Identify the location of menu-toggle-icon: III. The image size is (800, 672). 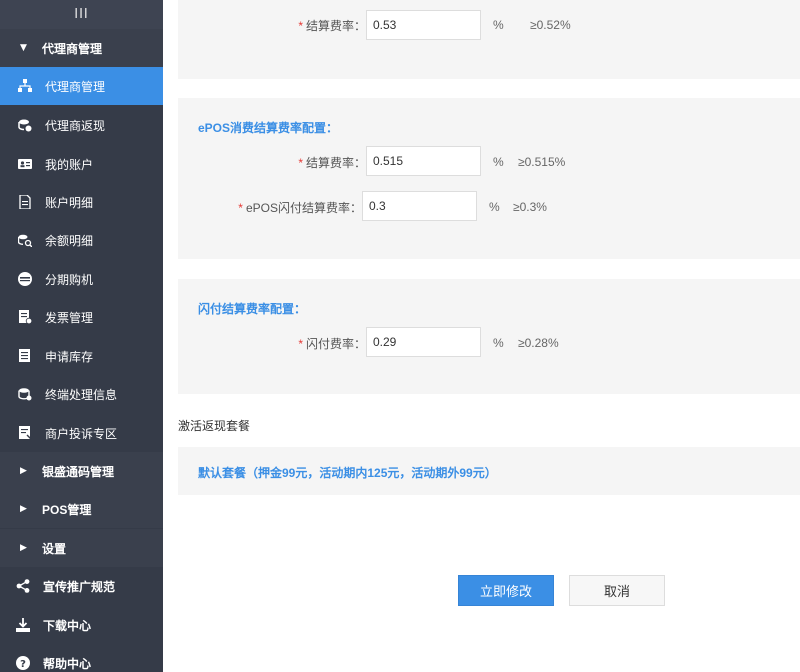
(81, 14).